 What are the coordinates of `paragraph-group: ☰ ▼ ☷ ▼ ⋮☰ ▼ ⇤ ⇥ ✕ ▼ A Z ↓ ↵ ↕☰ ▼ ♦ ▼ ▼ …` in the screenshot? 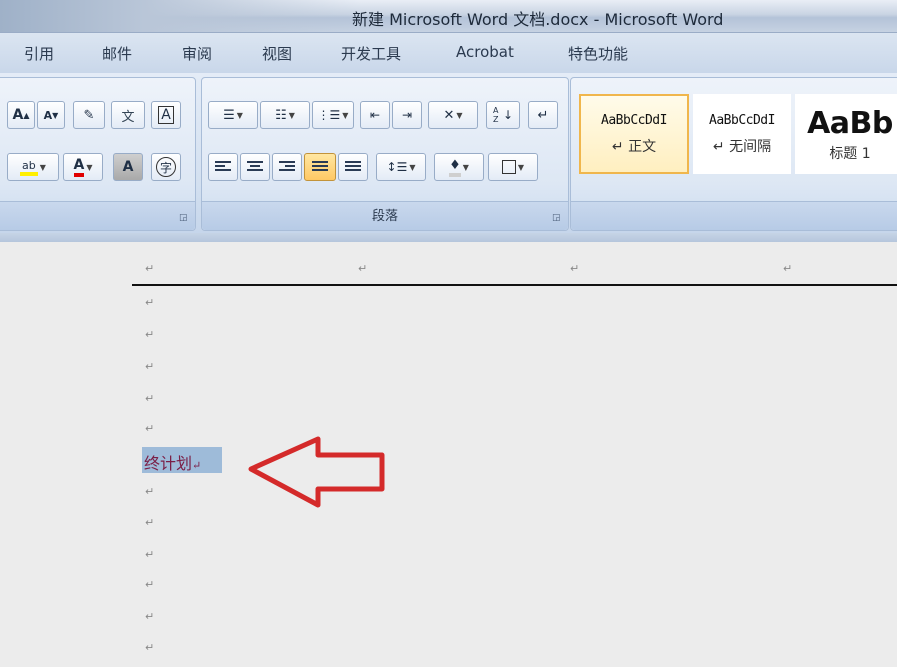 It's located at (385, 154).